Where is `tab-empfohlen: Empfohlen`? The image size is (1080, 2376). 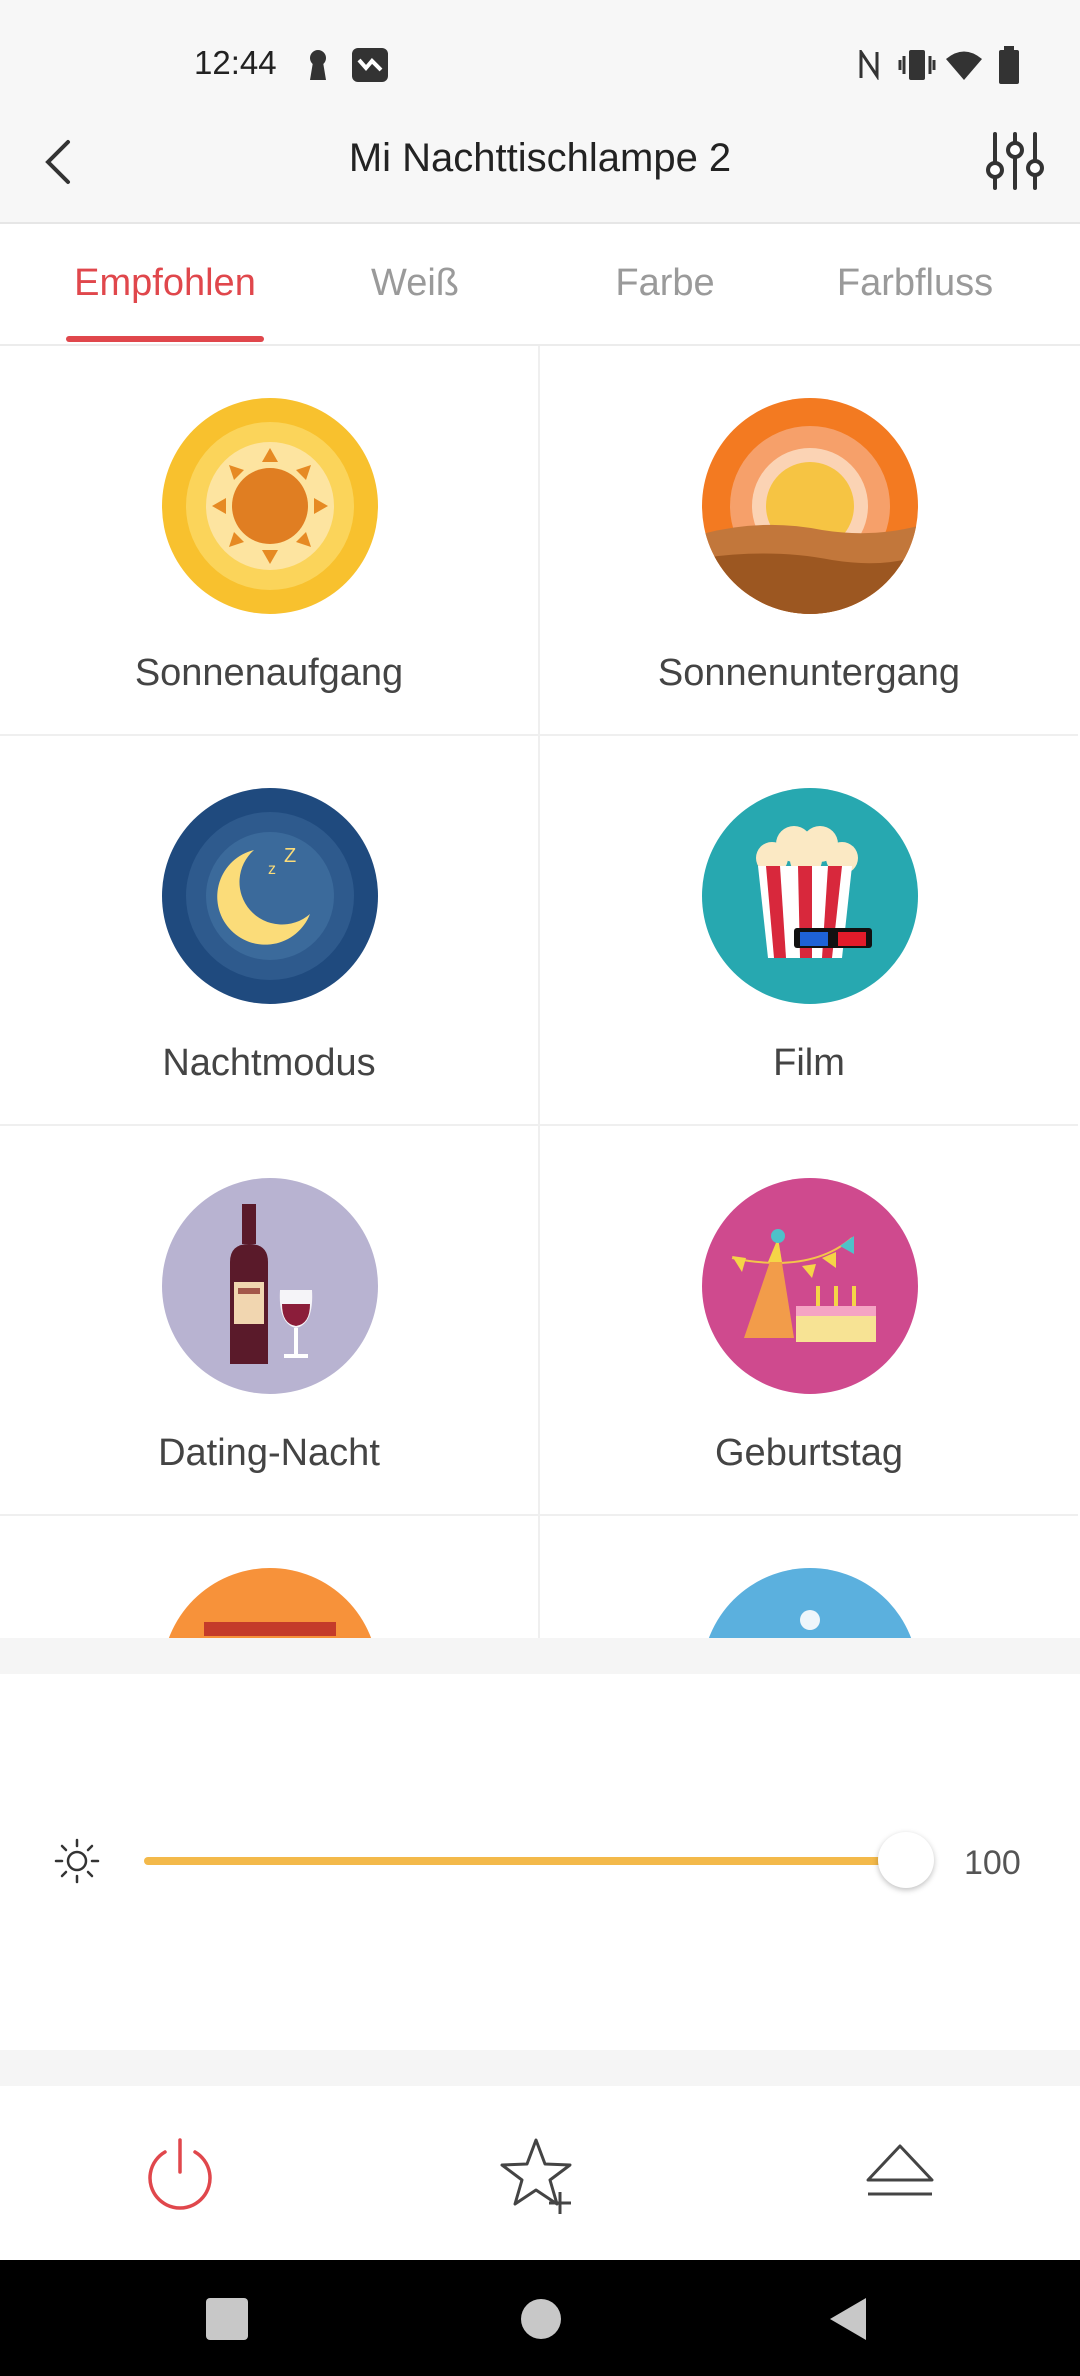
tab-empfohlen: Empfohlen is located at coordinates (165, 283).